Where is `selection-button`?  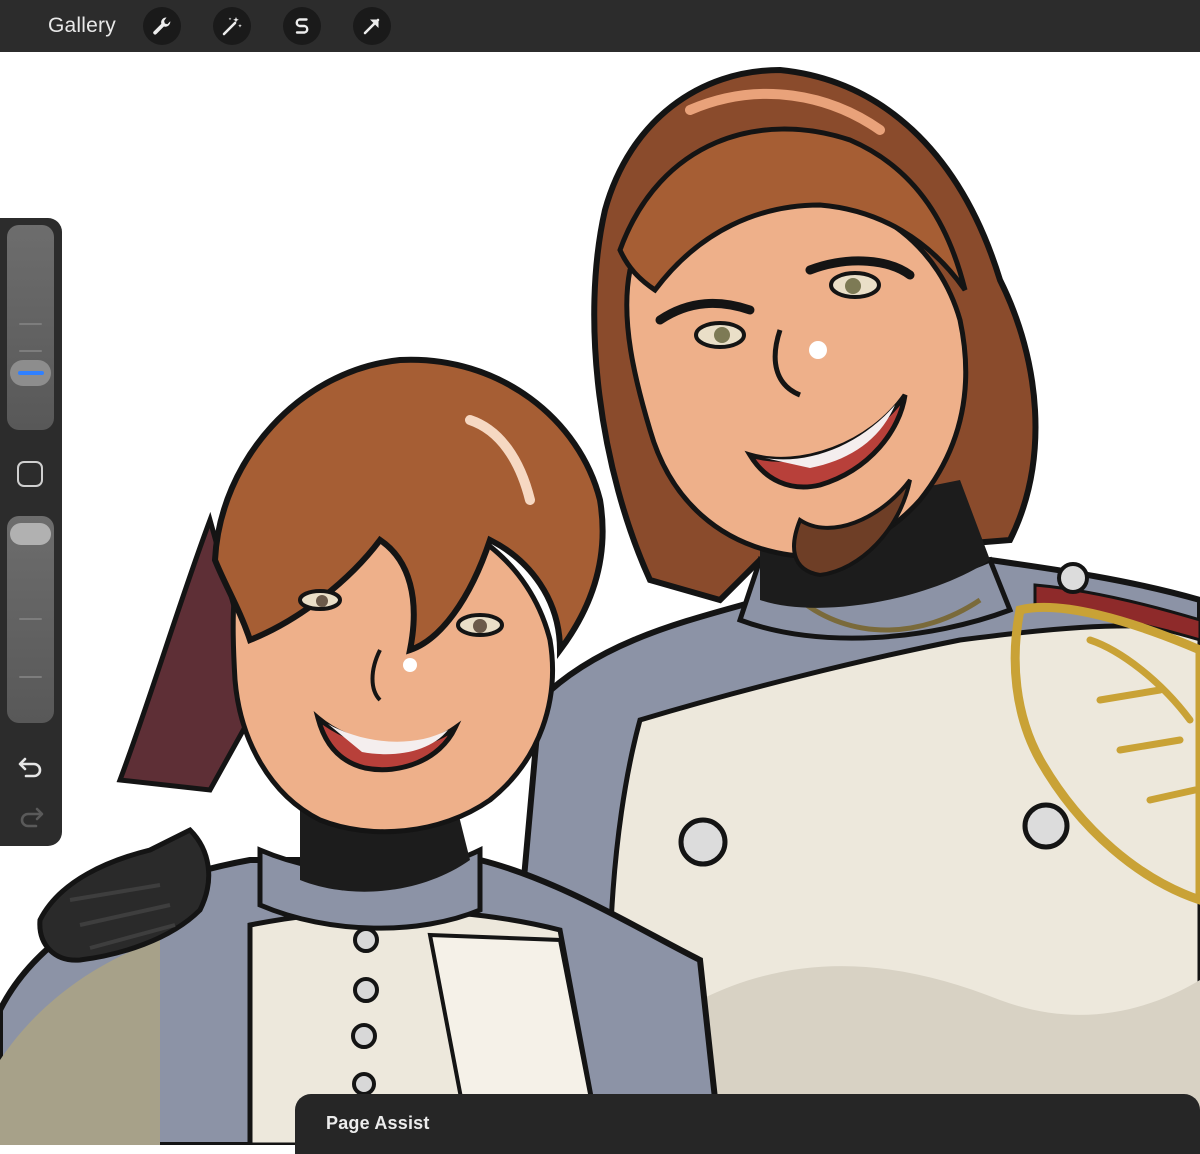 selection-button is located at coordinates (302, 26).